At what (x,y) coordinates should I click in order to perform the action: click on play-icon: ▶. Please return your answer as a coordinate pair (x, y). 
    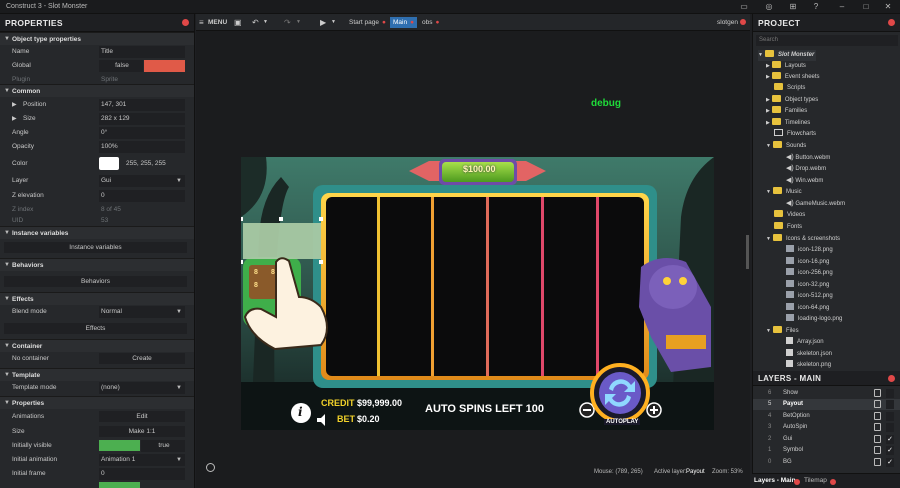
    Looking at the image, I should click on (323, 22).